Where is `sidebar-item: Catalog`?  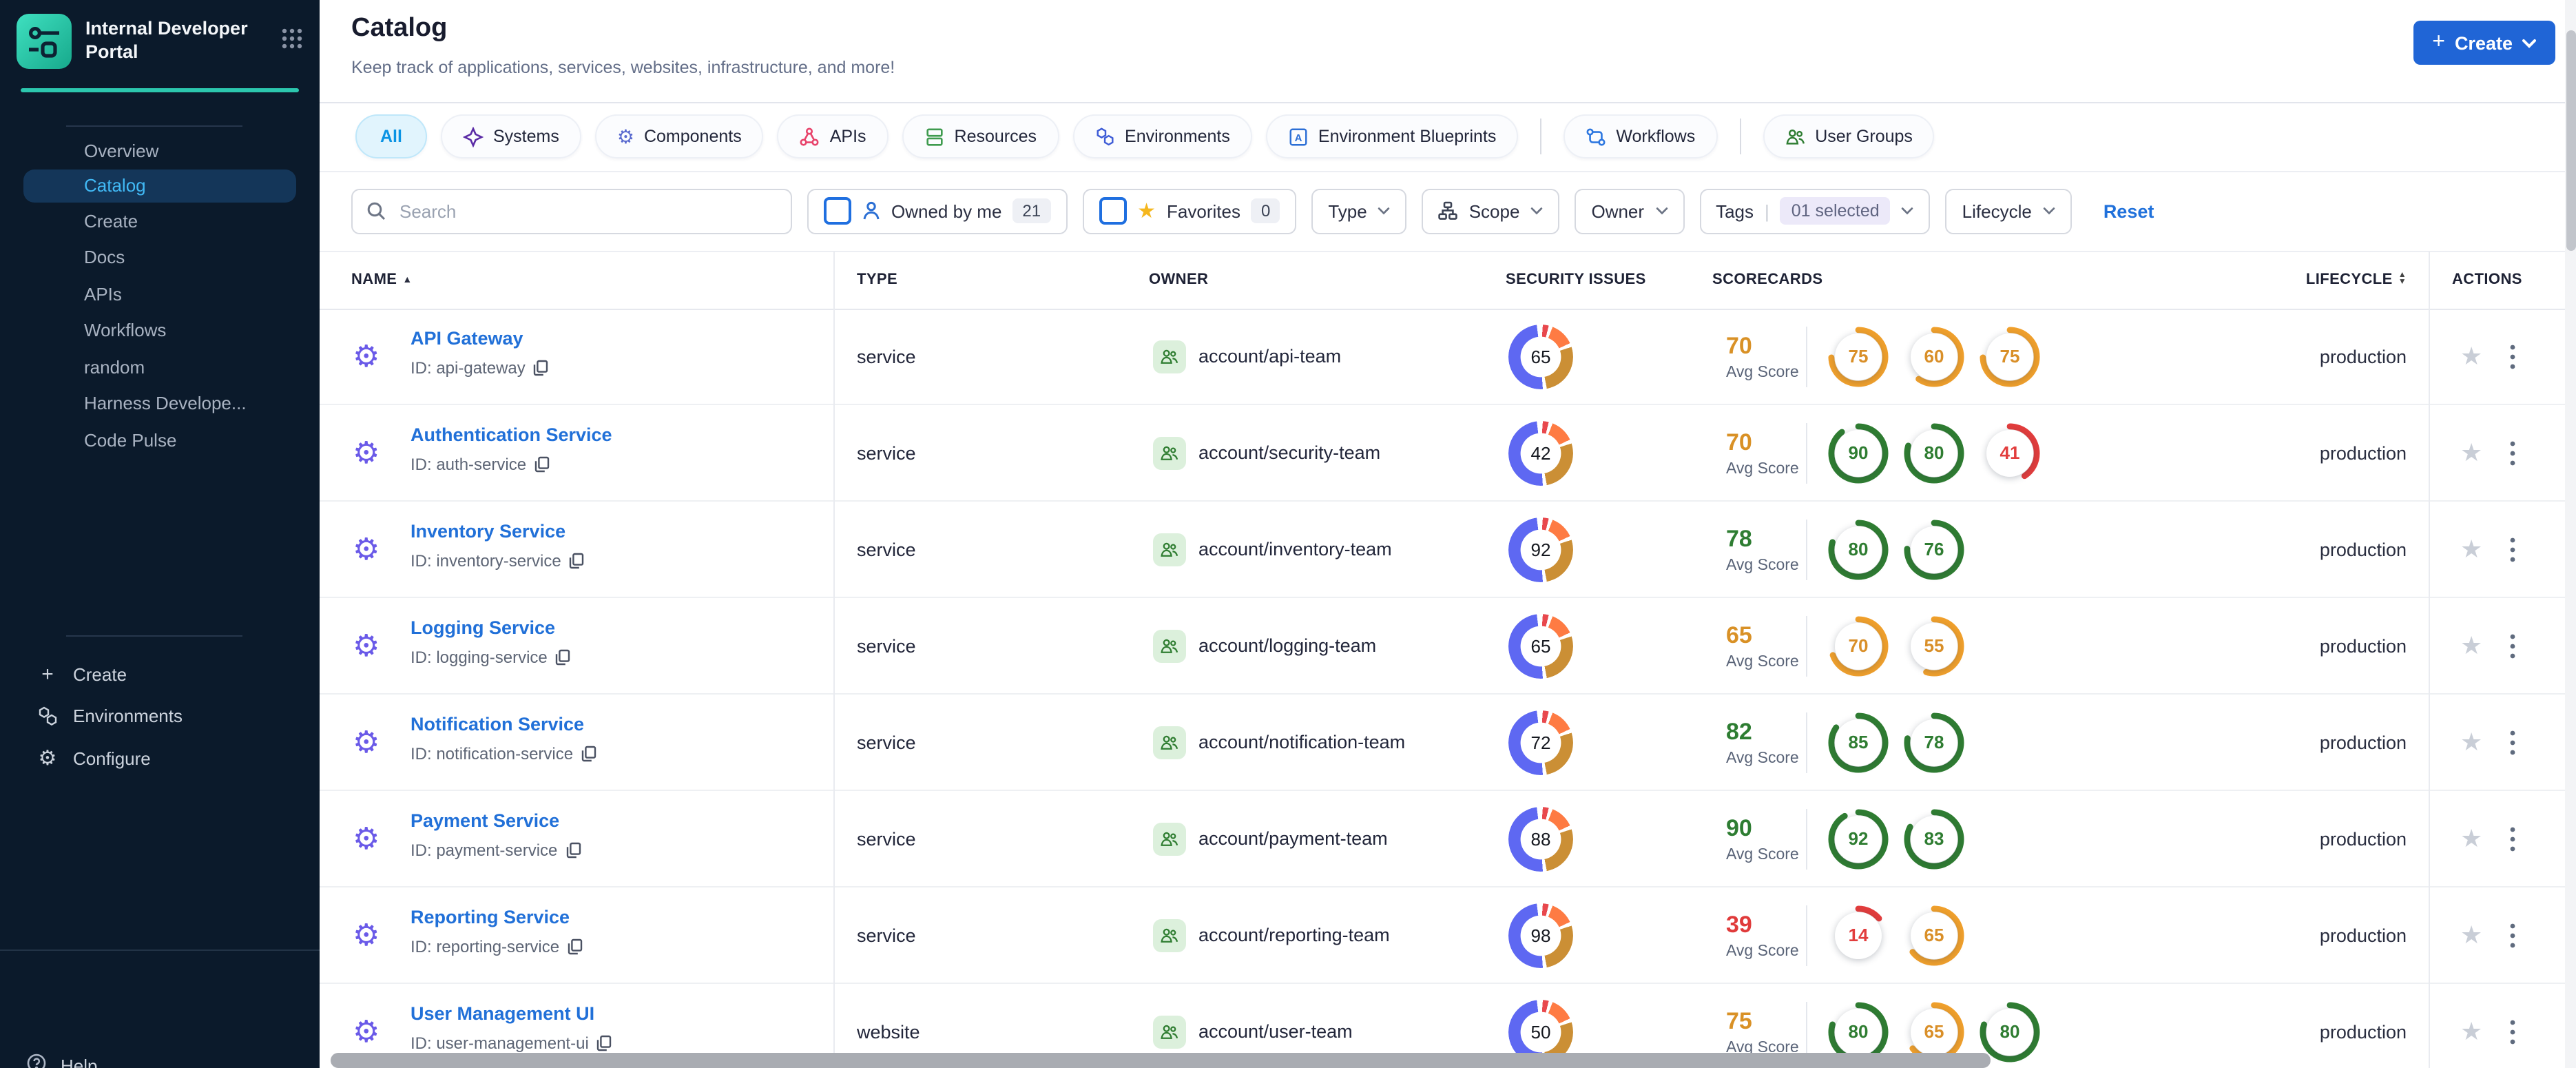
sidebar-item: Catalog is located at coordinates (159, 186).